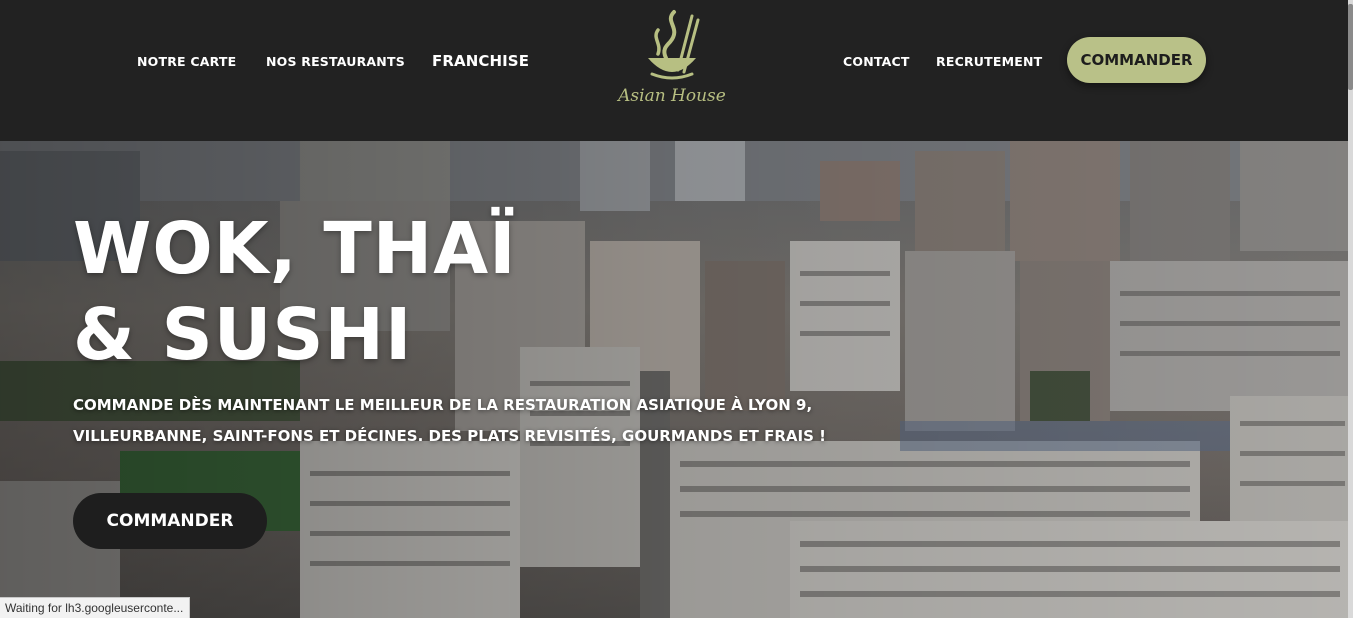 This screenshot has width=1353, height=618. Describe the element at coordinates (1136, 60) in the screenshot. I see `header-commander-button: COMMANDER` at that location.